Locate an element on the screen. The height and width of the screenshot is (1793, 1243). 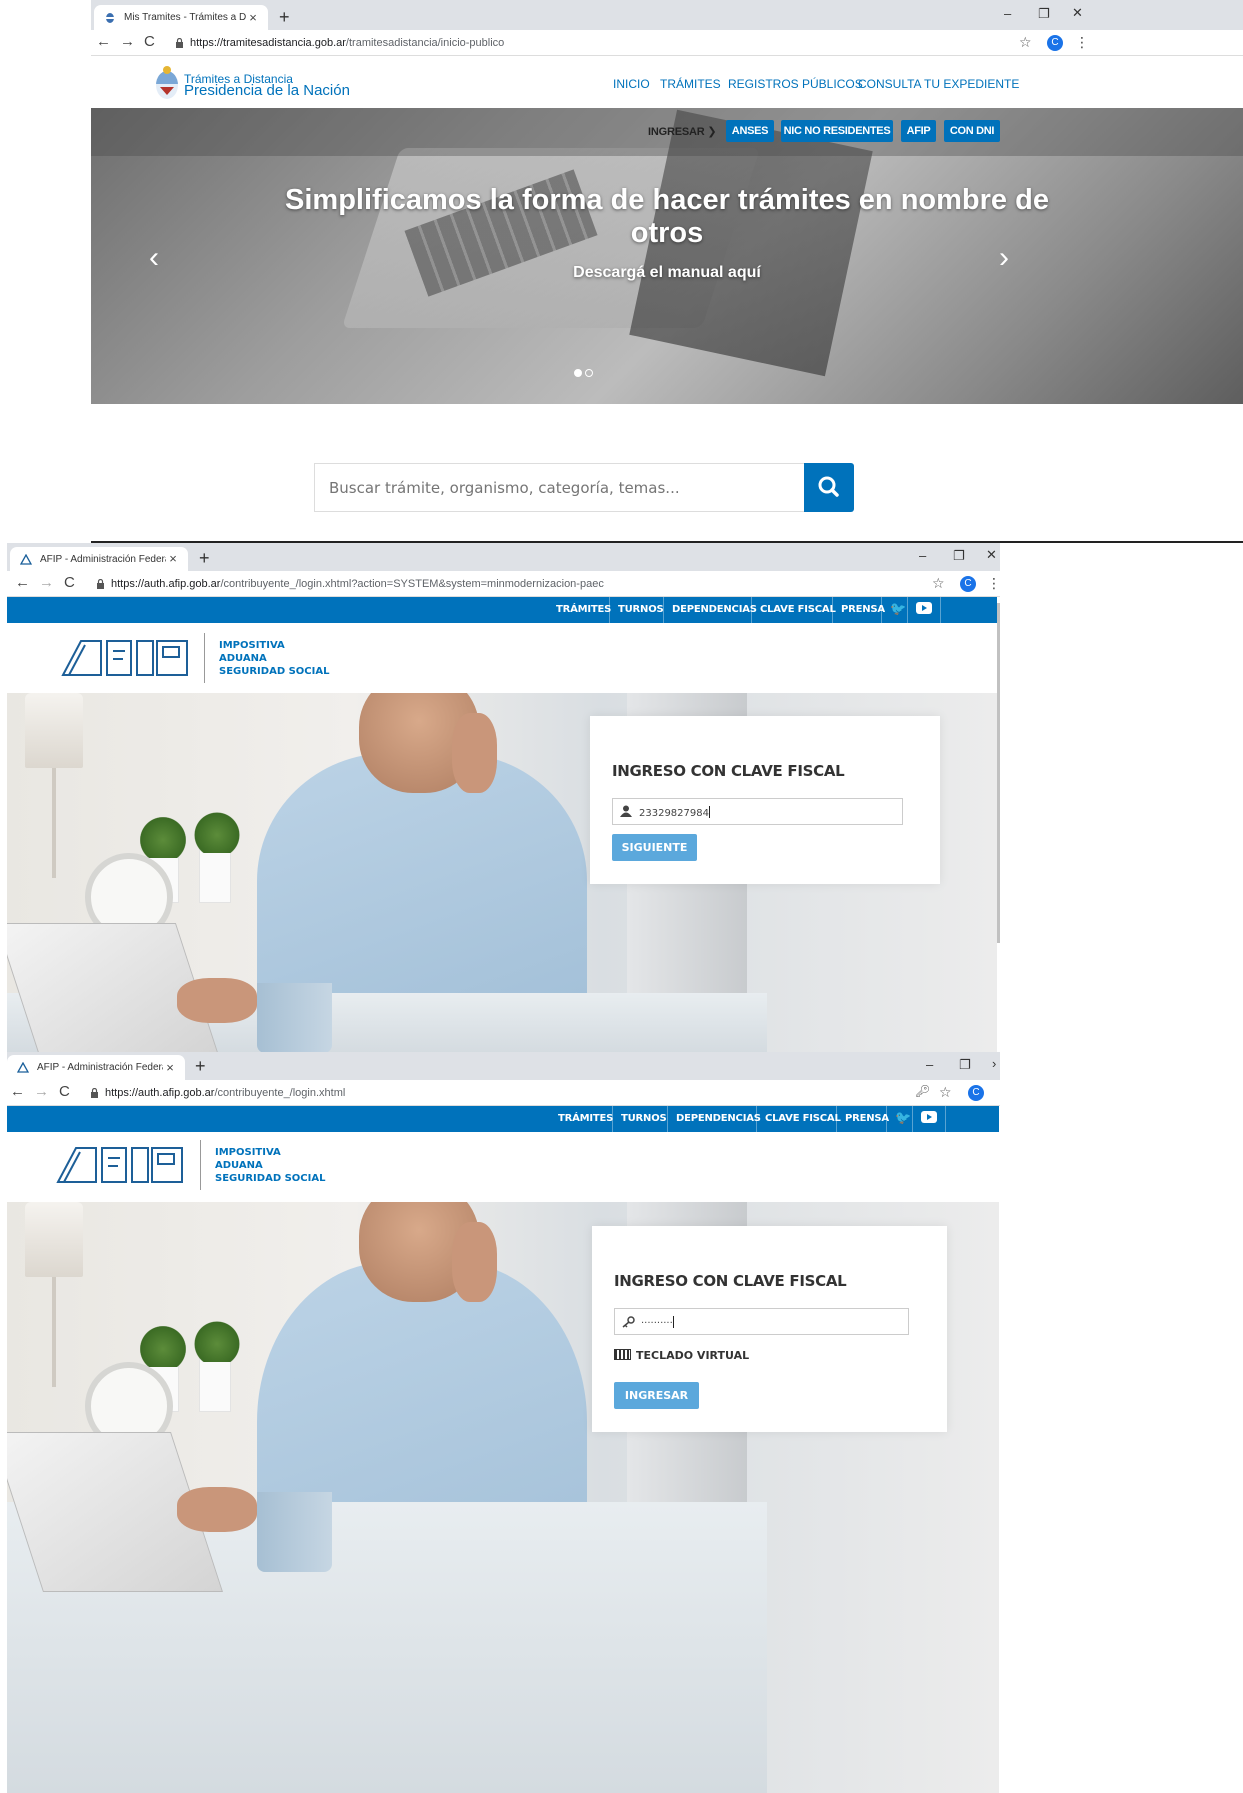
login-anses-button: ANSES is located at coordinates (750, 131).